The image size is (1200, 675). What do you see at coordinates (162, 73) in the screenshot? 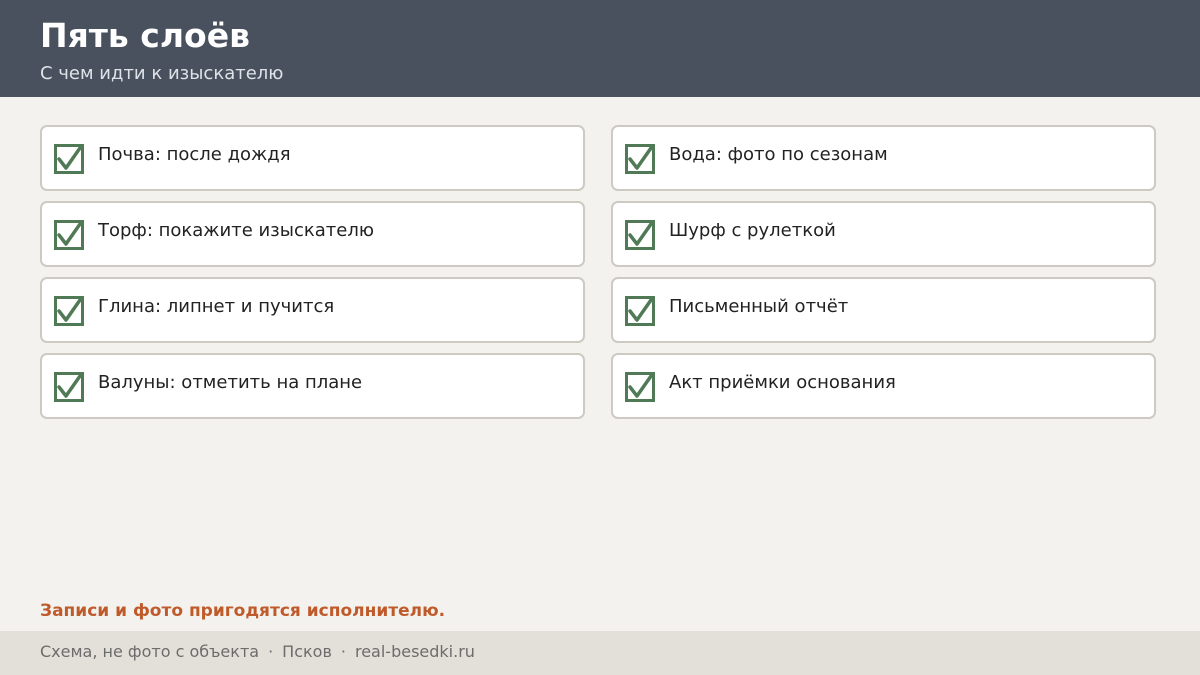
I see `page-subtitle: С чем идти к изыскателю` at bounding box center [162, 73].